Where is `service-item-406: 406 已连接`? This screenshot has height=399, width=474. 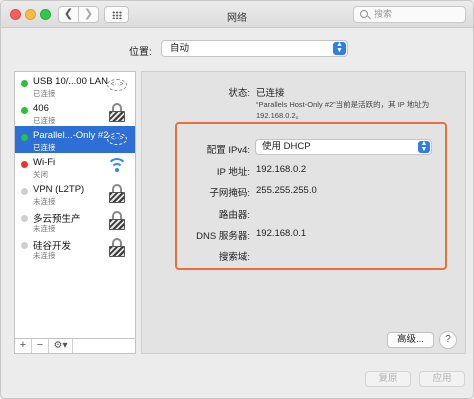 service-item-406: 406 已连接 is located at coordinates (75, 112).